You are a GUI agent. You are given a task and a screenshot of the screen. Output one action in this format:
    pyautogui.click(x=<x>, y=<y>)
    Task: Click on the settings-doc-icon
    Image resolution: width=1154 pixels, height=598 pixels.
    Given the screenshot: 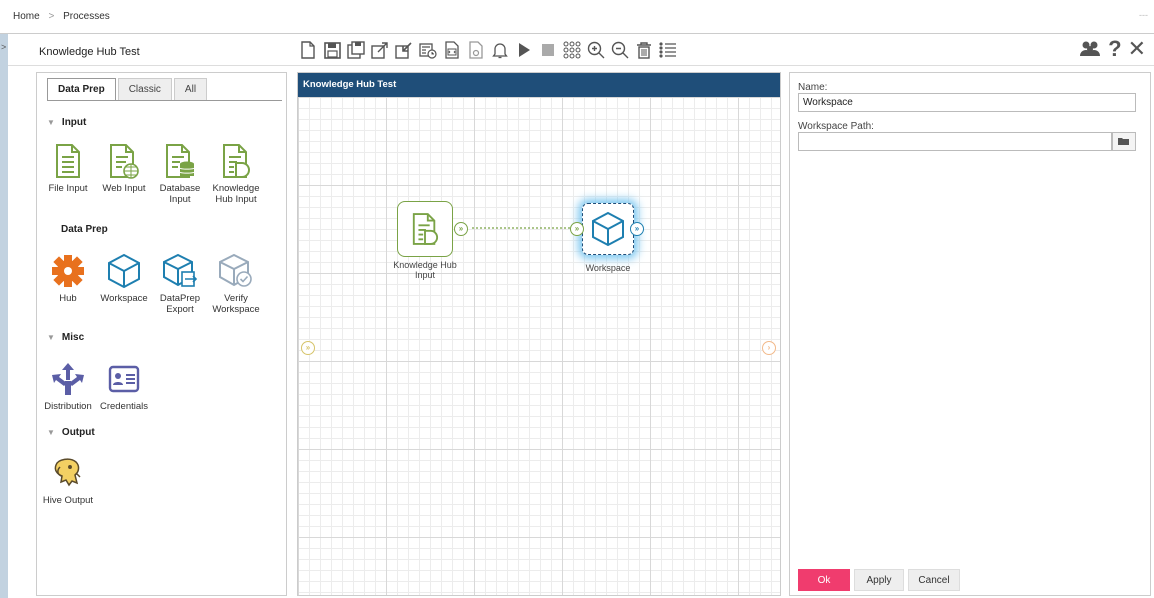 What is the action you would take?
    pyautogui.click(x=476, y=50)
    